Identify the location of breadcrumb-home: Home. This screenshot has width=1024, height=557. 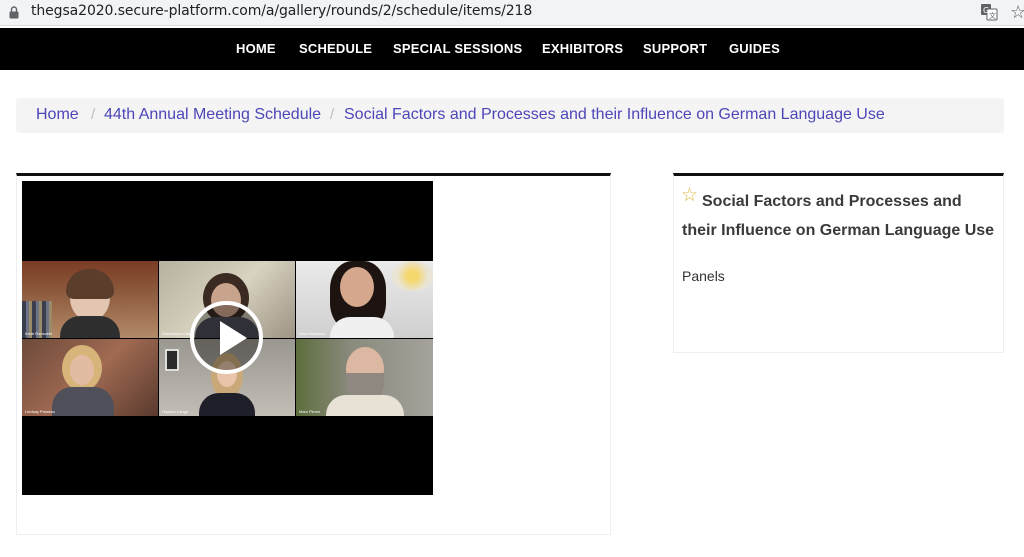
(57, 115).